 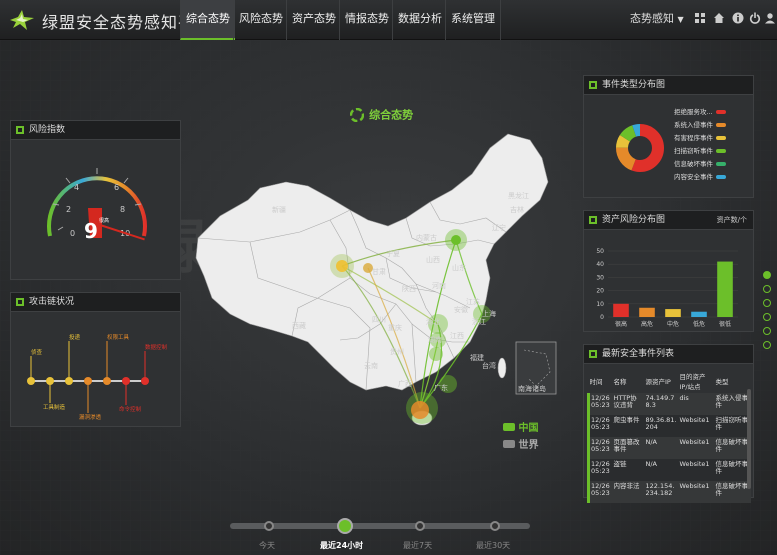 What do you see at coordinates (267, 545) in the screenshot?
I see `timeline-label-today: 今天` at bounding box center [267, 545].